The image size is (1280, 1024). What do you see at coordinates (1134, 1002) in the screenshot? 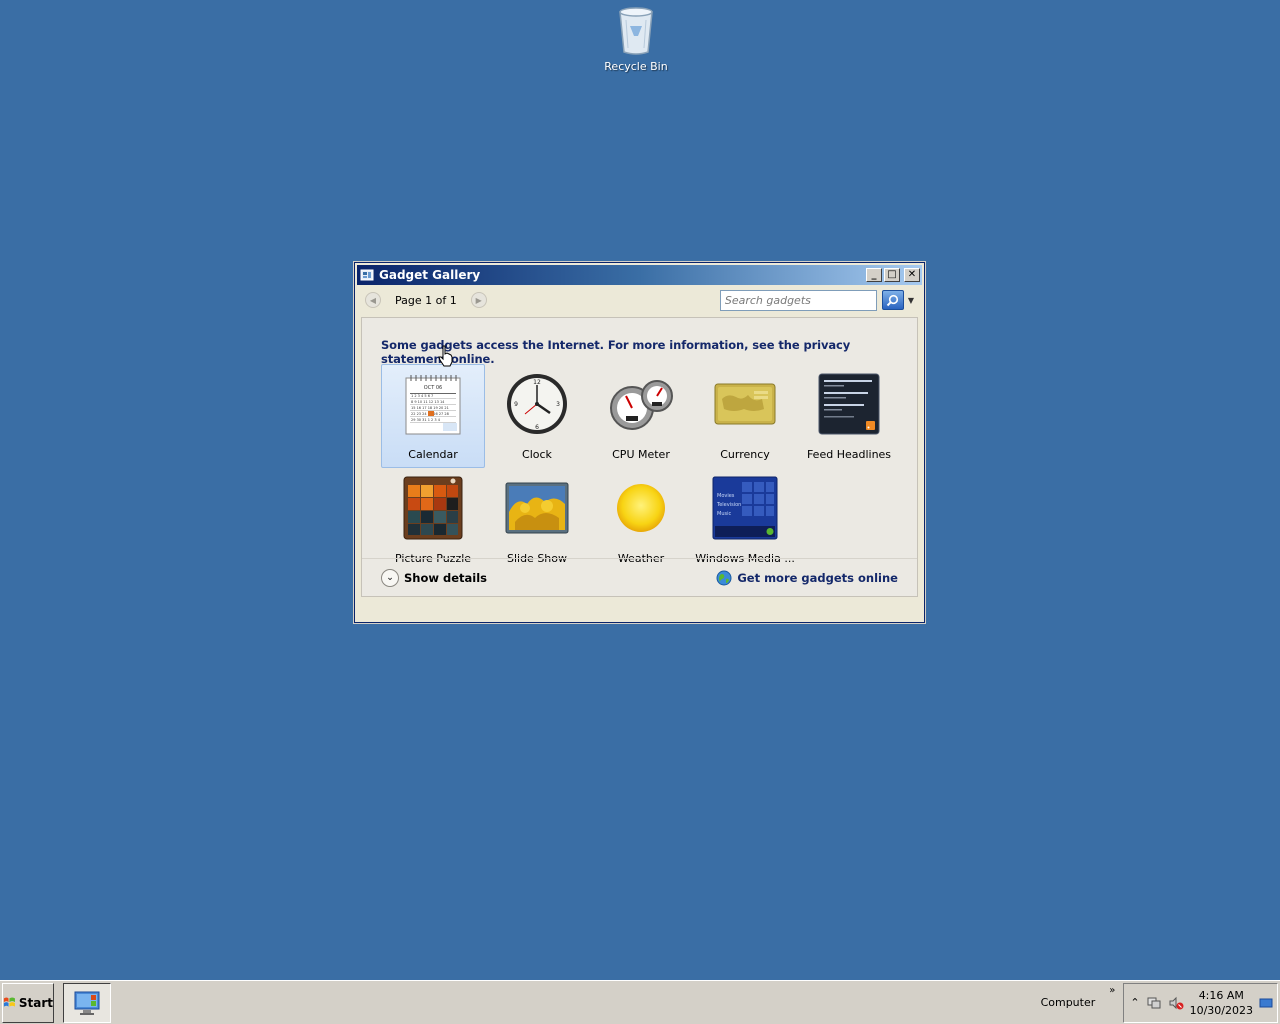
I see `show-hidden-icons-icon: ⌃` at bounding box center [1134, 1002].